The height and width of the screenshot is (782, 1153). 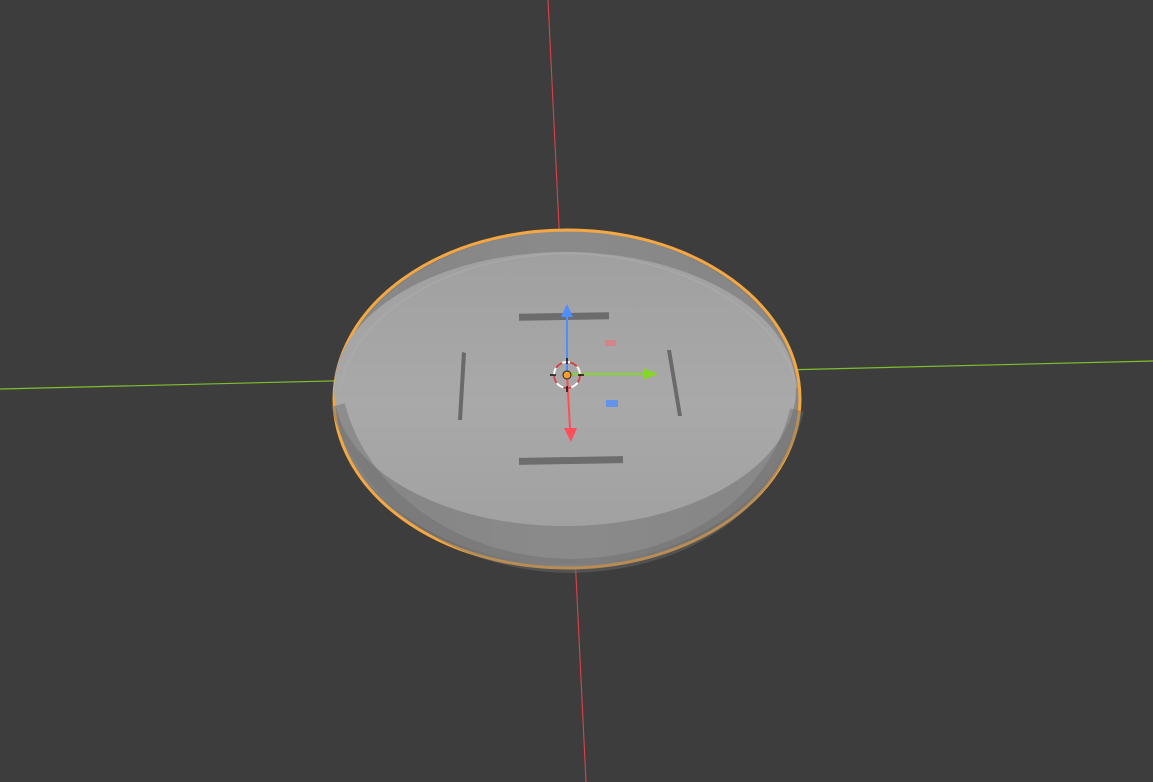 What do you see at coordinates (612, 403) in the screenshot?
I see `plane-xy-handle-icon` at bounding box center [612, 403].